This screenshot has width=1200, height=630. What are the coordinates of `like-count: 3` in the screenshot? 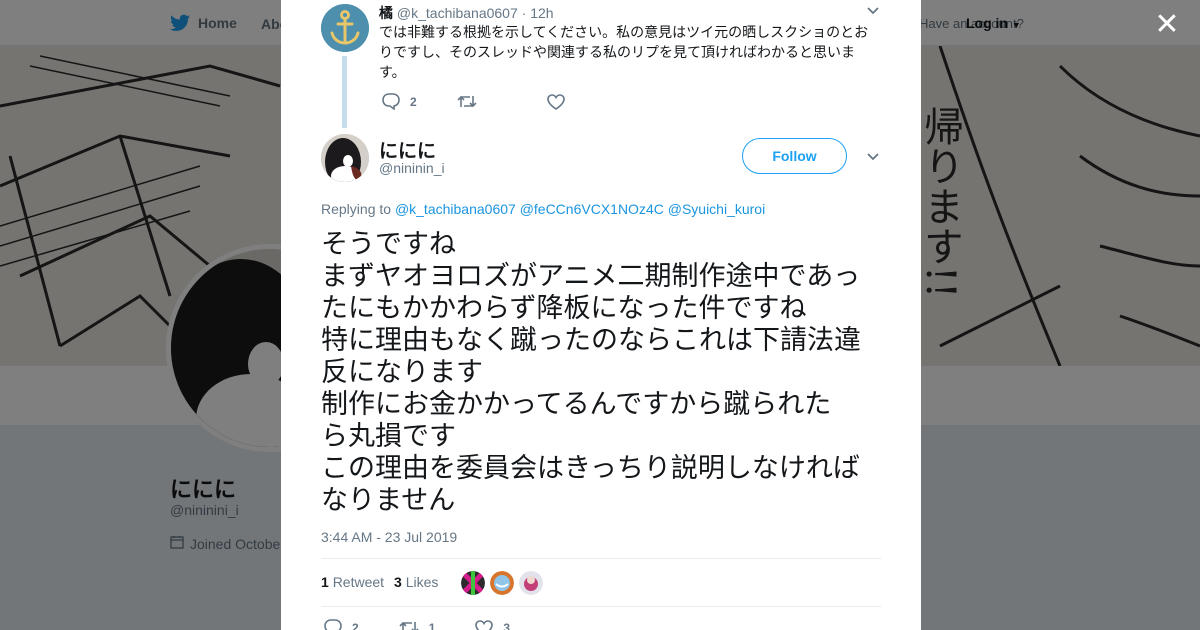 It's located at (507, 625).